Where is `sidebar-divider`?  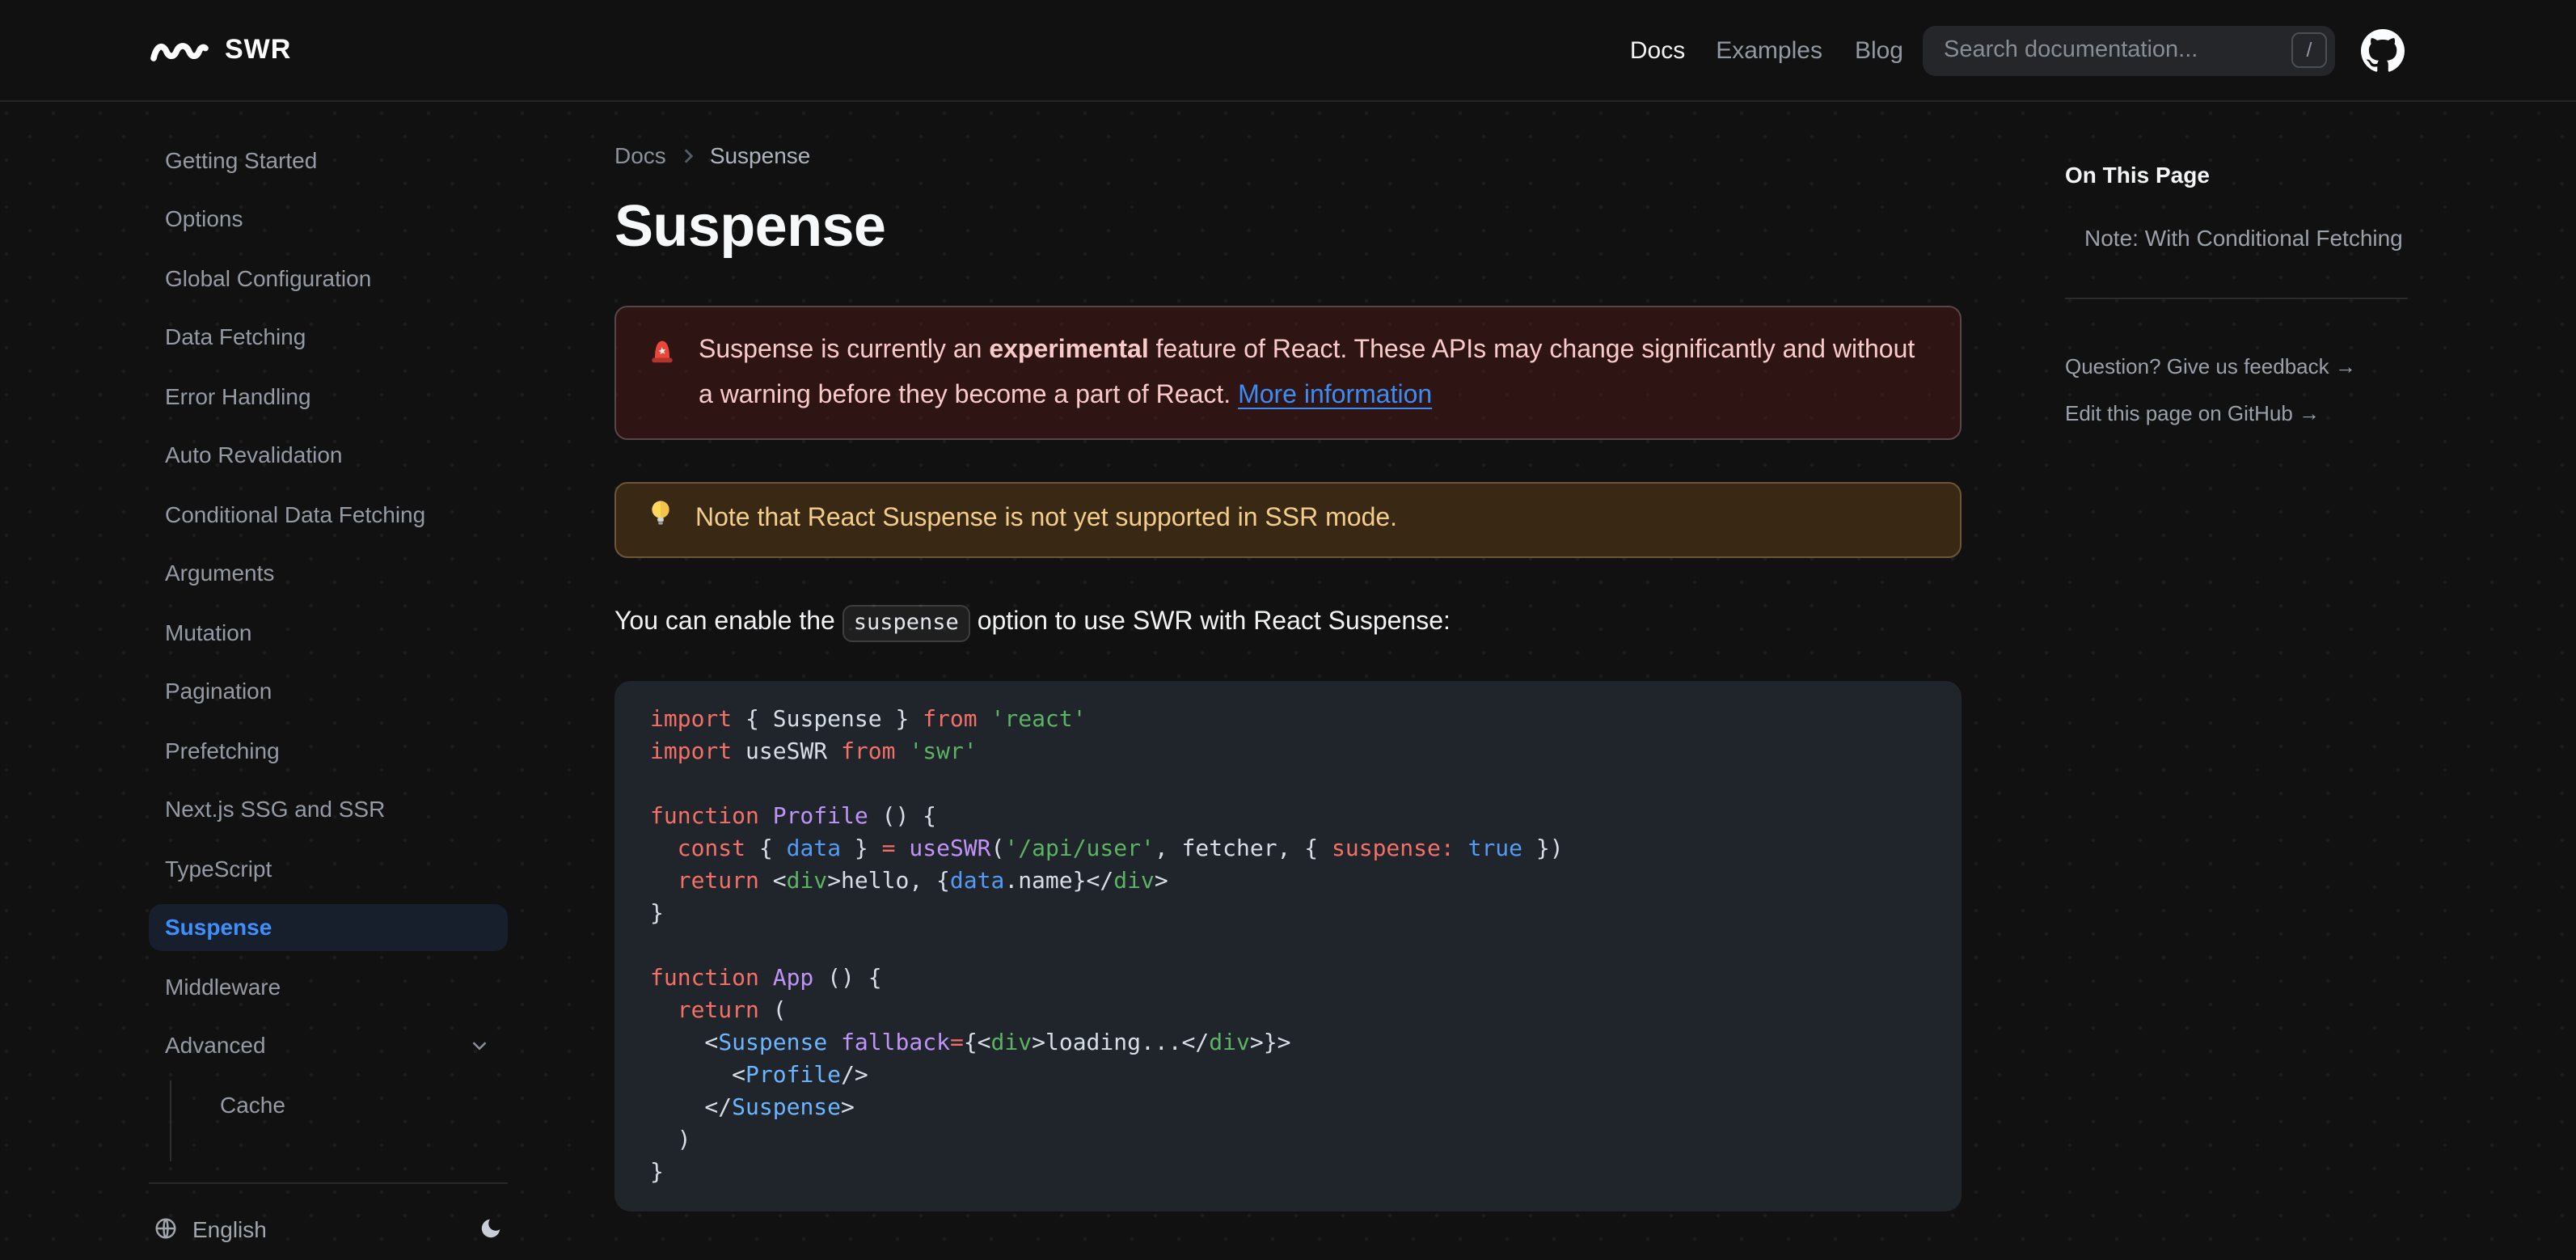 sidebar-divider is located at coordinates (328, 1183).